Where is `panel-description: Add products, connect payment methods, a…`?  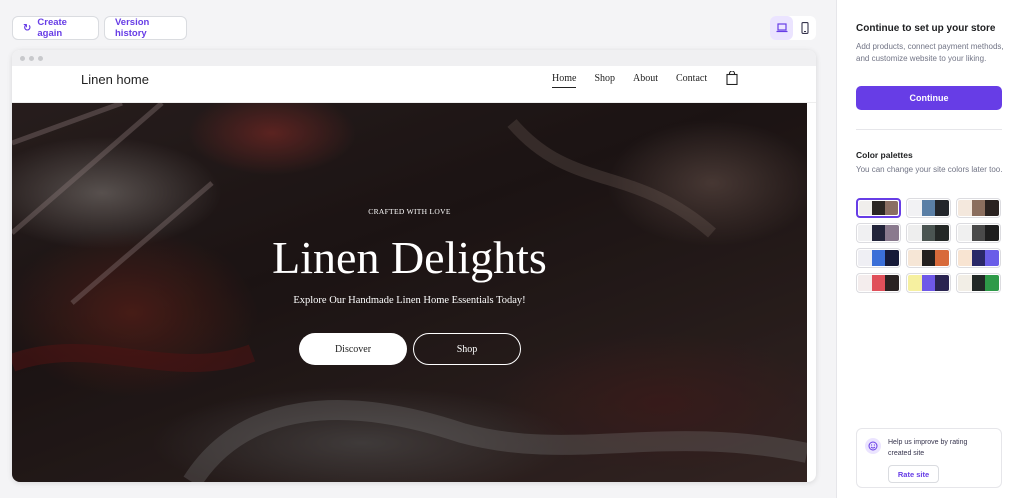 panel-description: Add products, connect payment methods, a… is located at coordinates (930, 52).